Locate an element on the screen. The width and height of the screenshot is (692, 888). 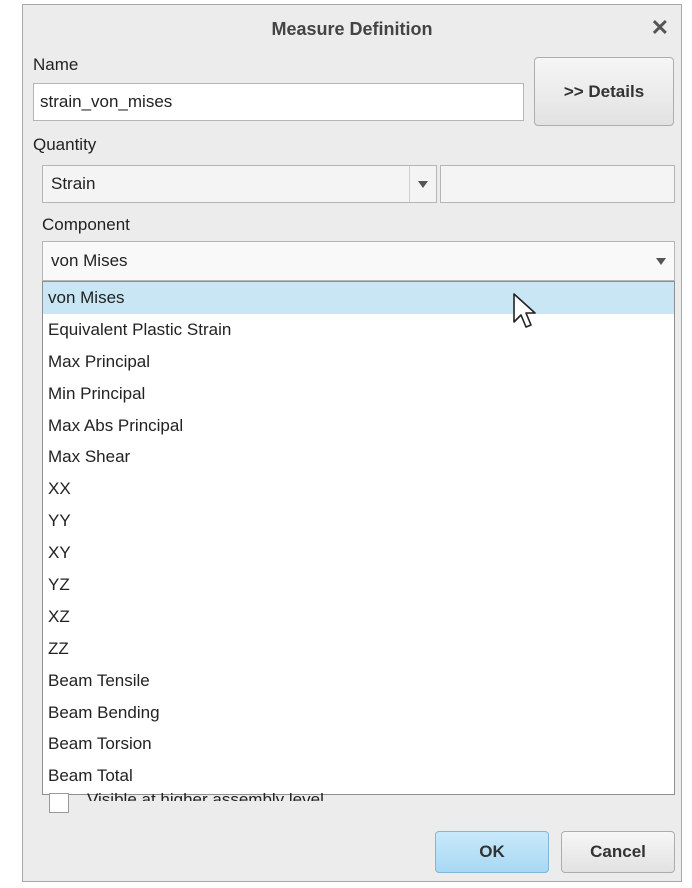
list-item: Max Principal is located at coordinates (358, 362).